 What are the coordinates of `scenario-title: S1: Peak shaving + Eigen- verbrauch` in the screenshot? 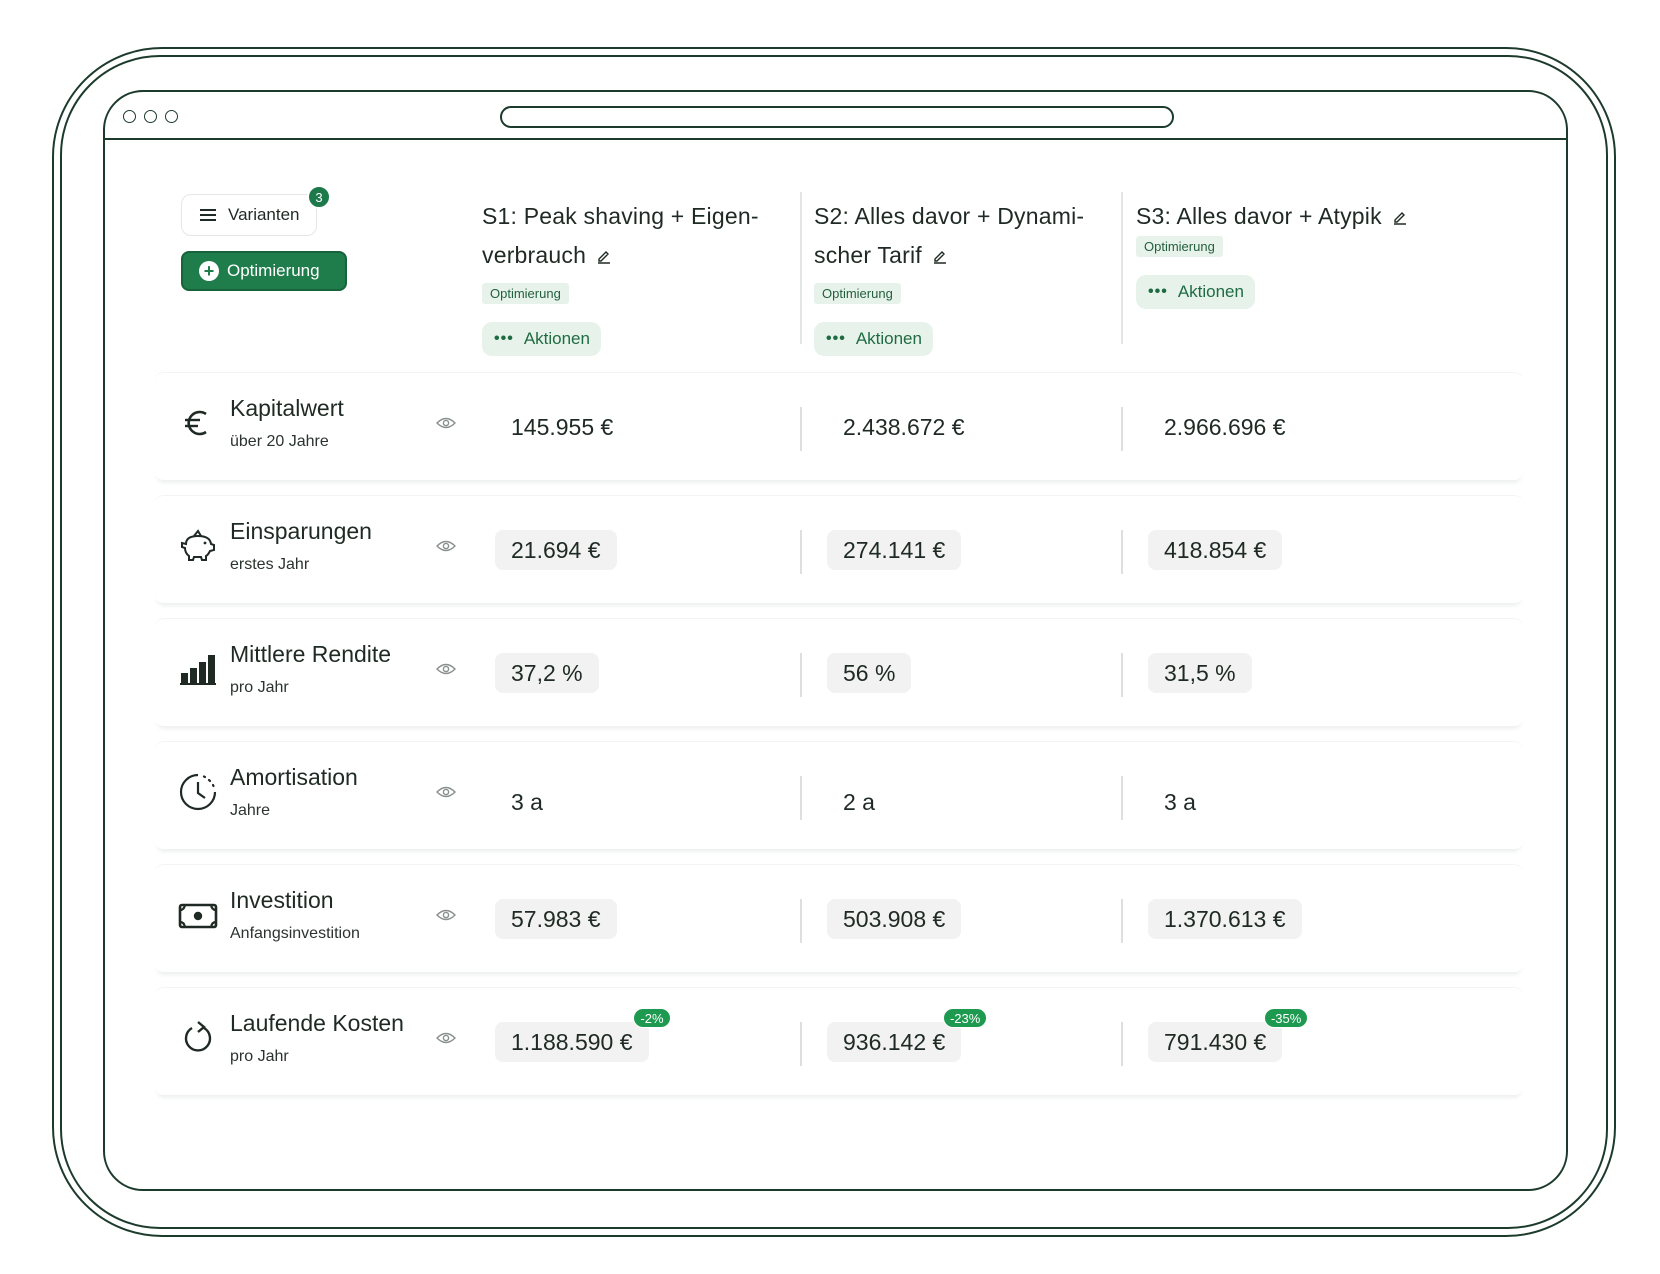 It's located at (620, 235).